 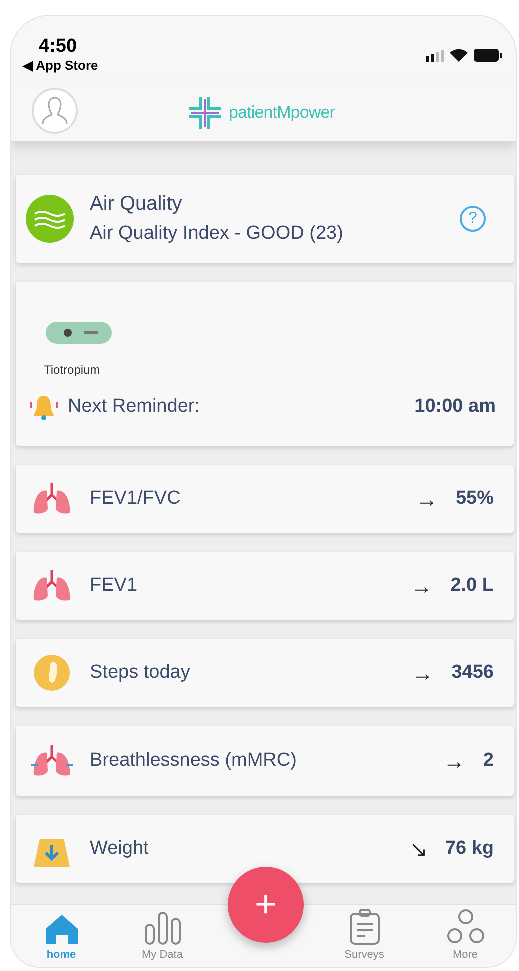 What do you see at coordinates (265, 849) in the screenshot?
I see `metric-card: Weight ↘ 76 kg` at bounding box center [265, 849].